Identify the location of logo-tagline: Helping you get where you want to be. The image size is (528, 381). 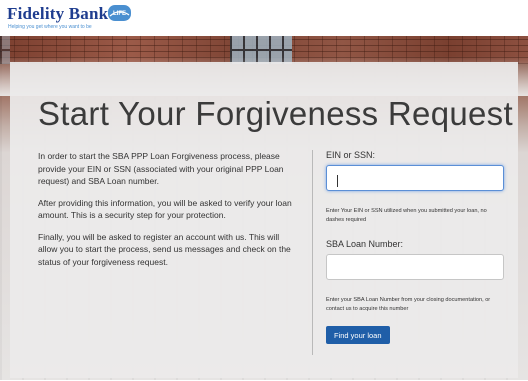
(50, 27).